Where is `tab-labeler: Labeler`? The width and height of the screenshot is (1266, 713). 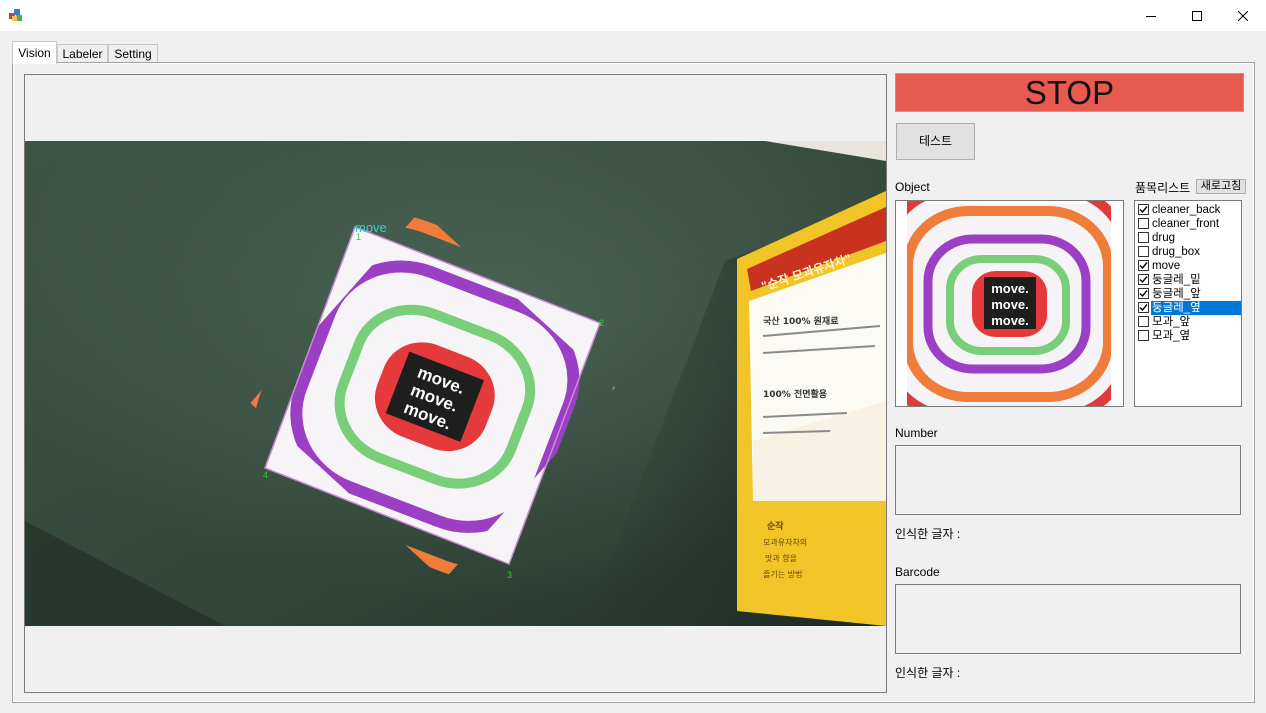 tab-labeler: Labeler is located at coordinates (82, 53).